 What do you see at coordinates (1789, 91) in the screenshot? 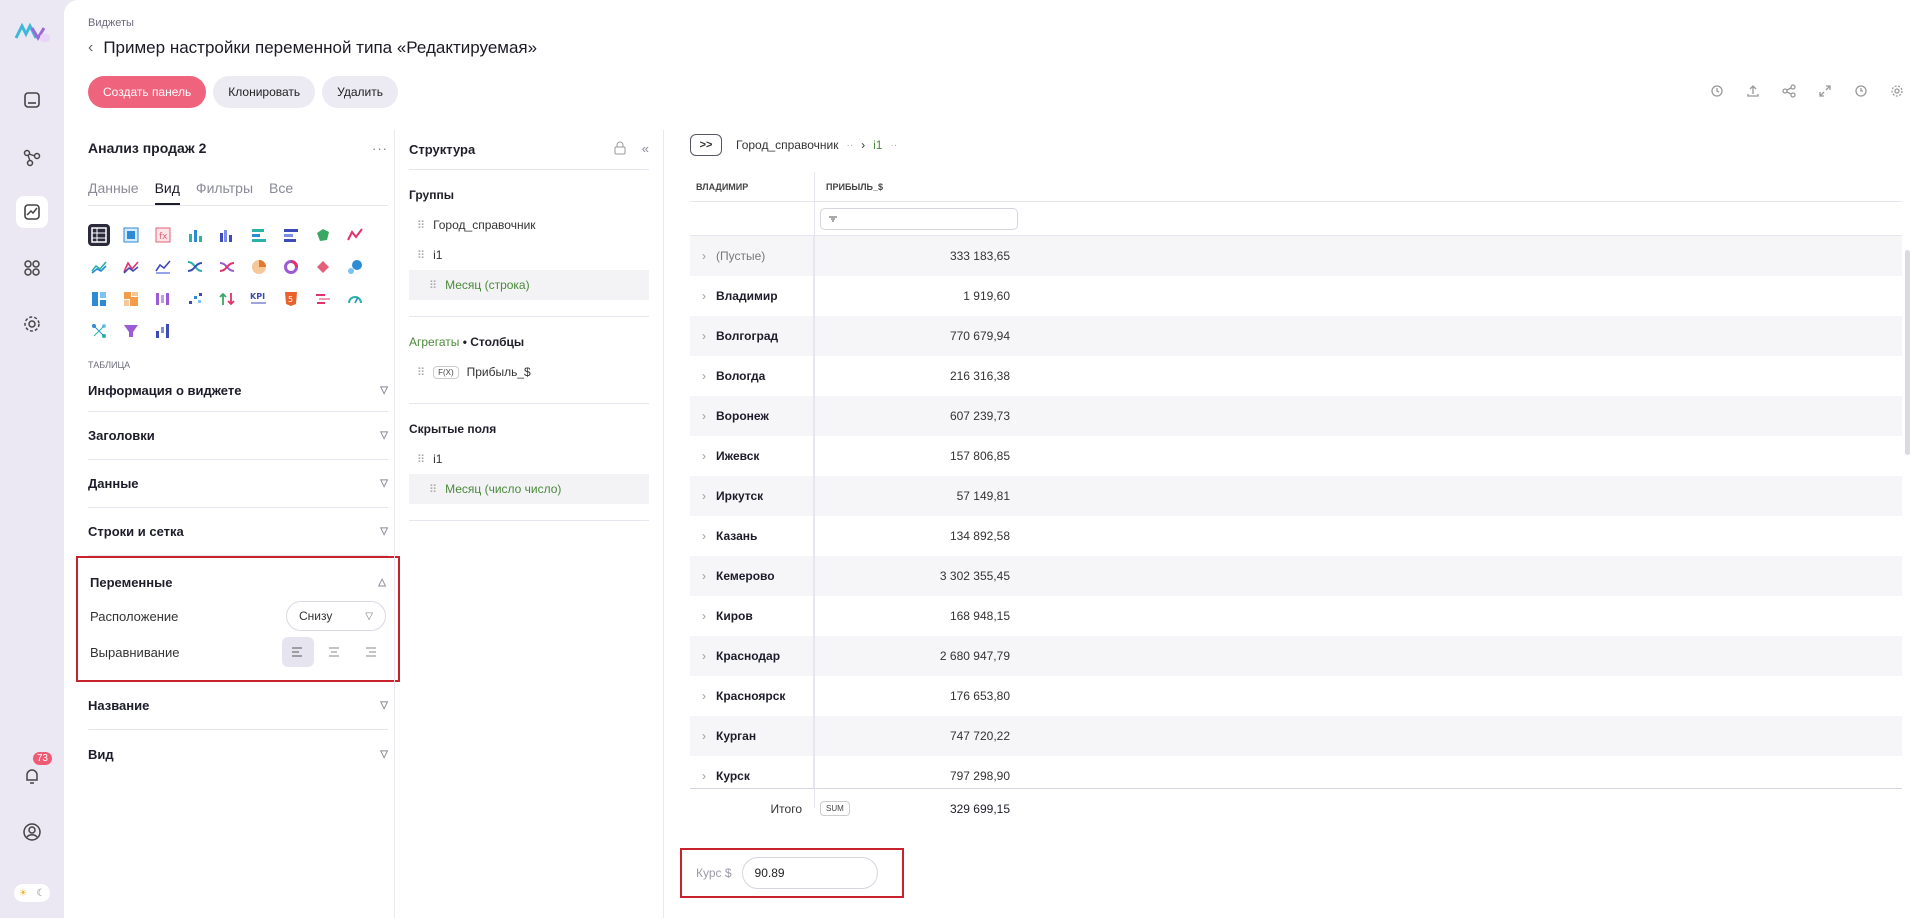
I see `share-icon` at bounding box center [1789, 91].